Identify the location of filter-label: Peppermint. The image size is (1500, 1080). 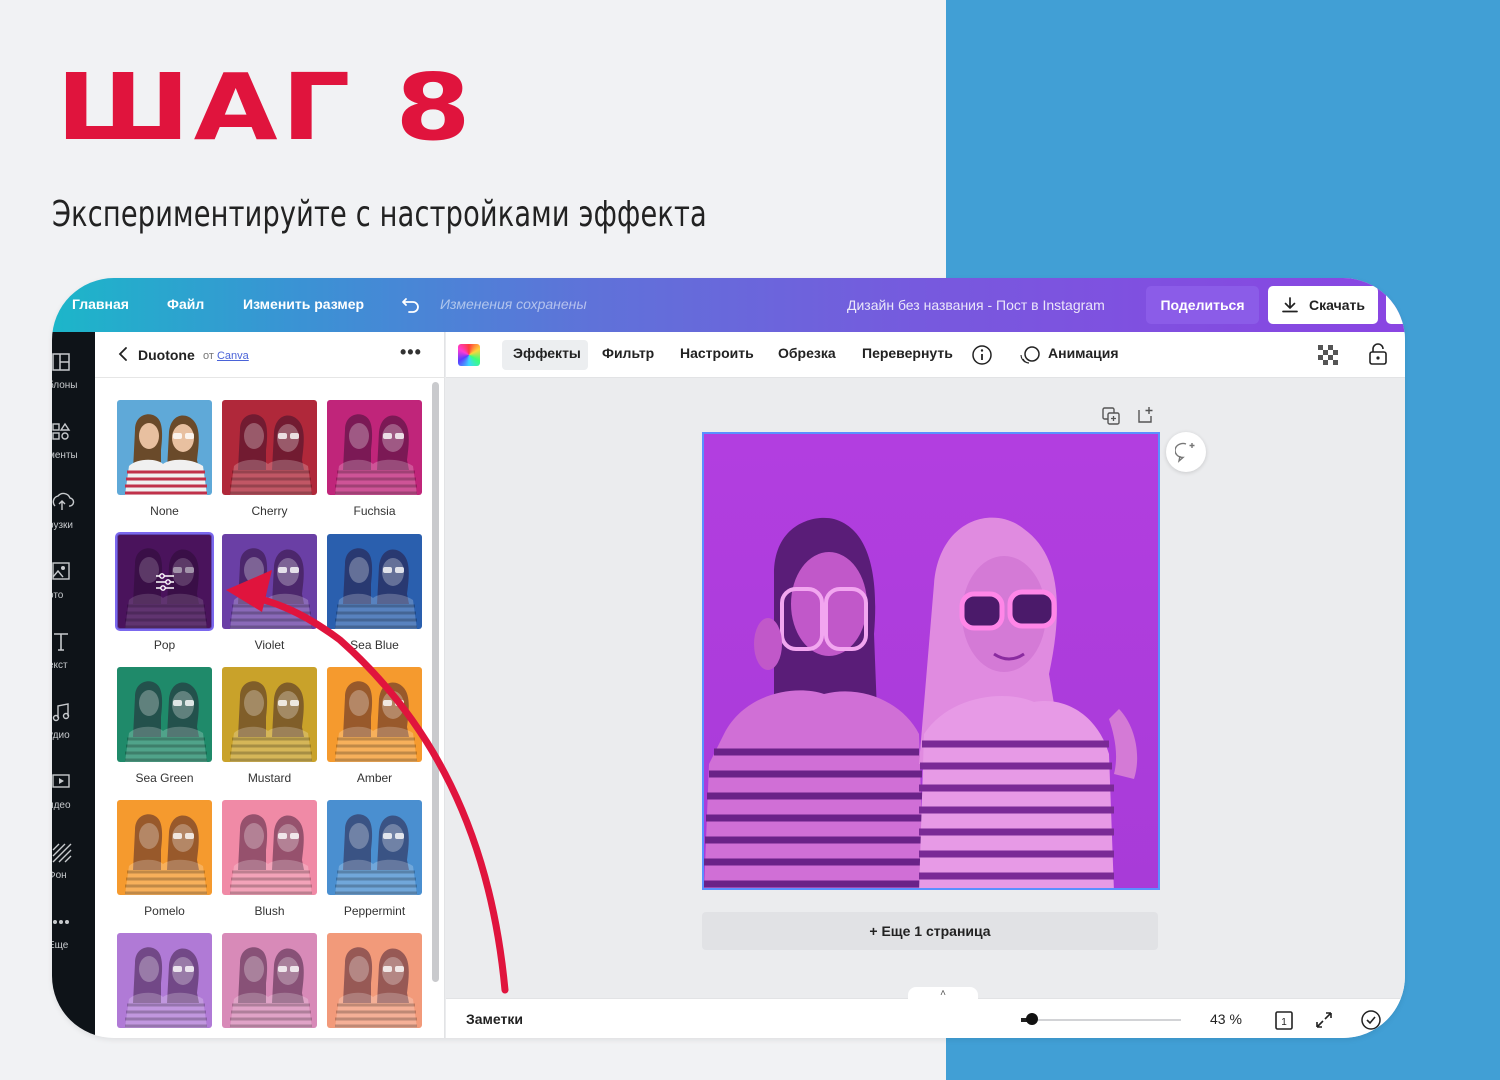
(374, 911).